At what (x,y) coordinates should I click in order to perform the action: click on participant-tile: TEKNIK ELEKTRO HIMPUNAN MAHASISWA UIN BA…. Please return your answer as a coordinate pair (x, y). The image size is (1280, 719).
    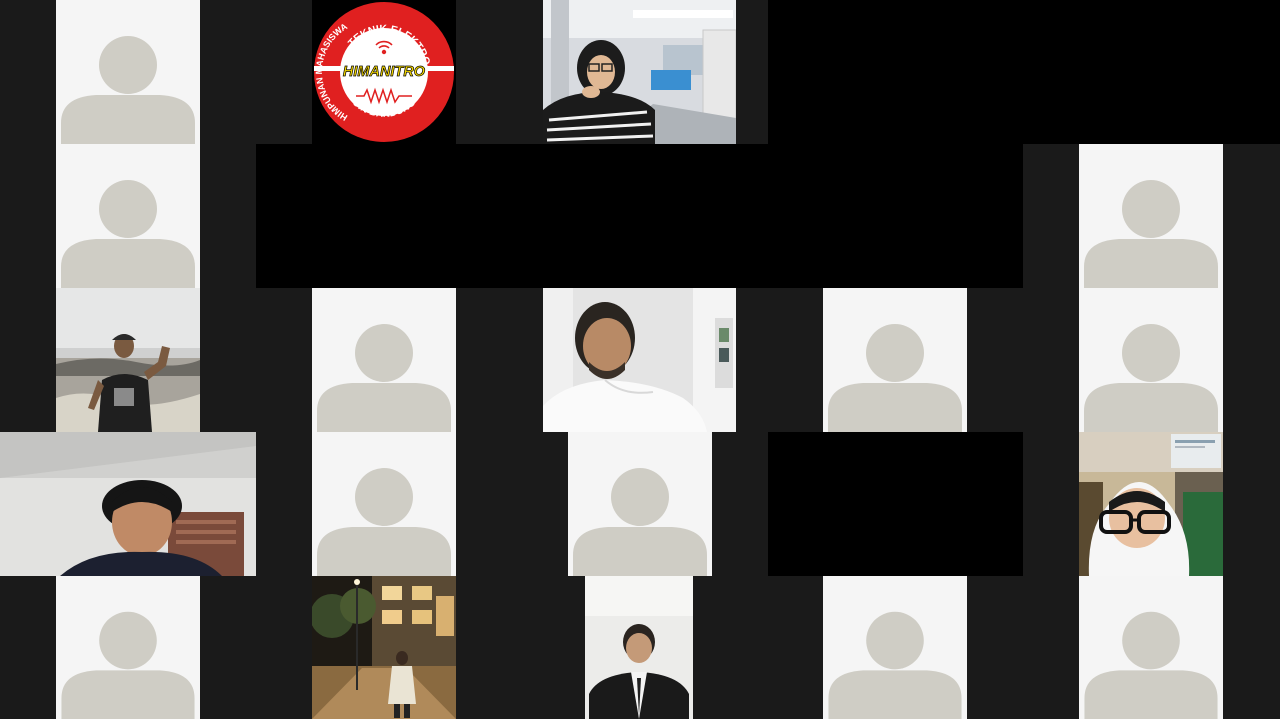
    Looking at the image, I should click on (384, 72).